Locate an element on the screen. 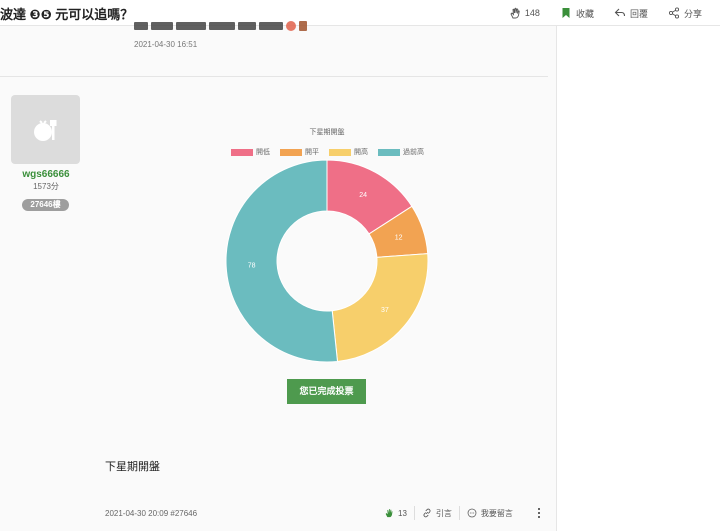  share-button: 分享 is located at coordinates (685, 13).